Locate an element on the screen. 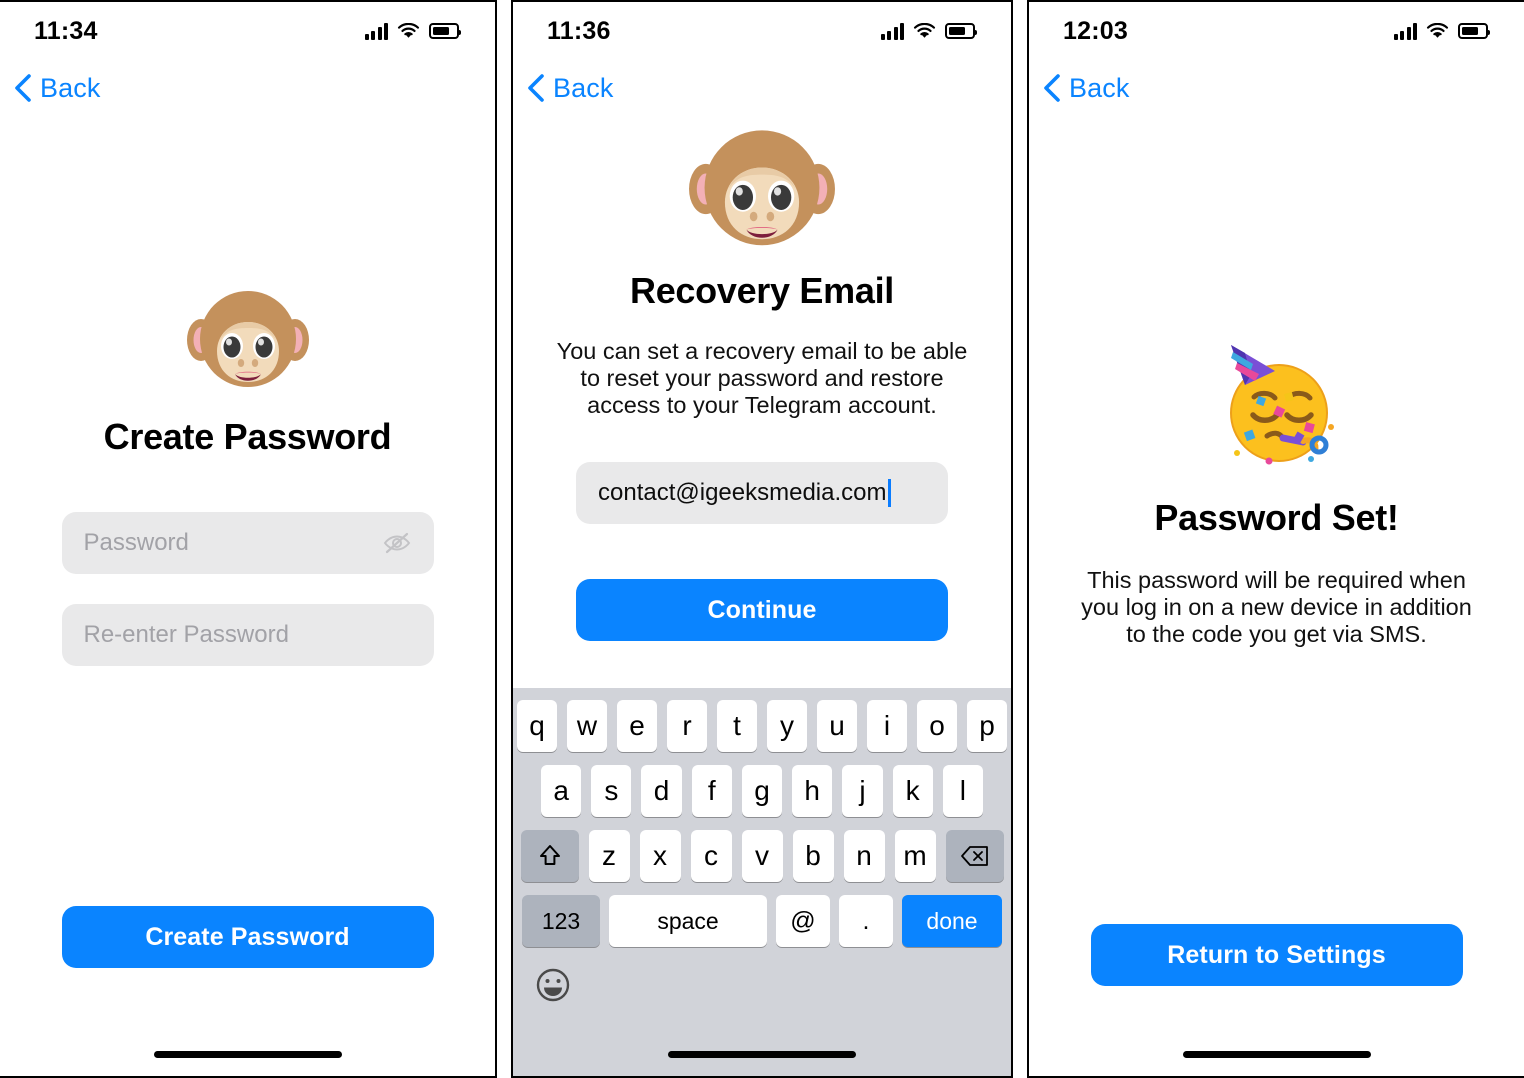 The height and width of the screenshot is (1078, 1524). key-h: h is located at coordinates (812, 791).